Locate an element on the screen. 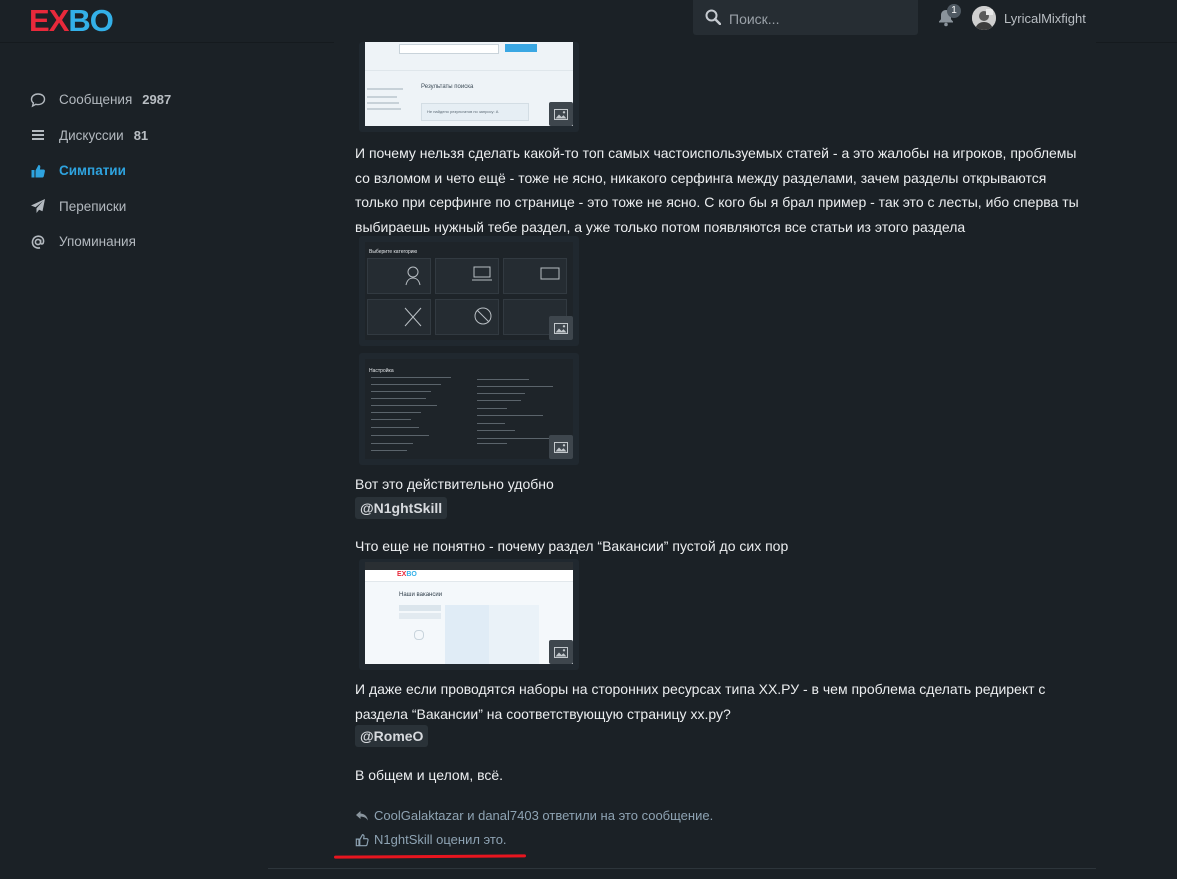 The height and width of the screenshot is (879, 1177). sidebar-item-count: 2987 is located at coordinates (157, 100).